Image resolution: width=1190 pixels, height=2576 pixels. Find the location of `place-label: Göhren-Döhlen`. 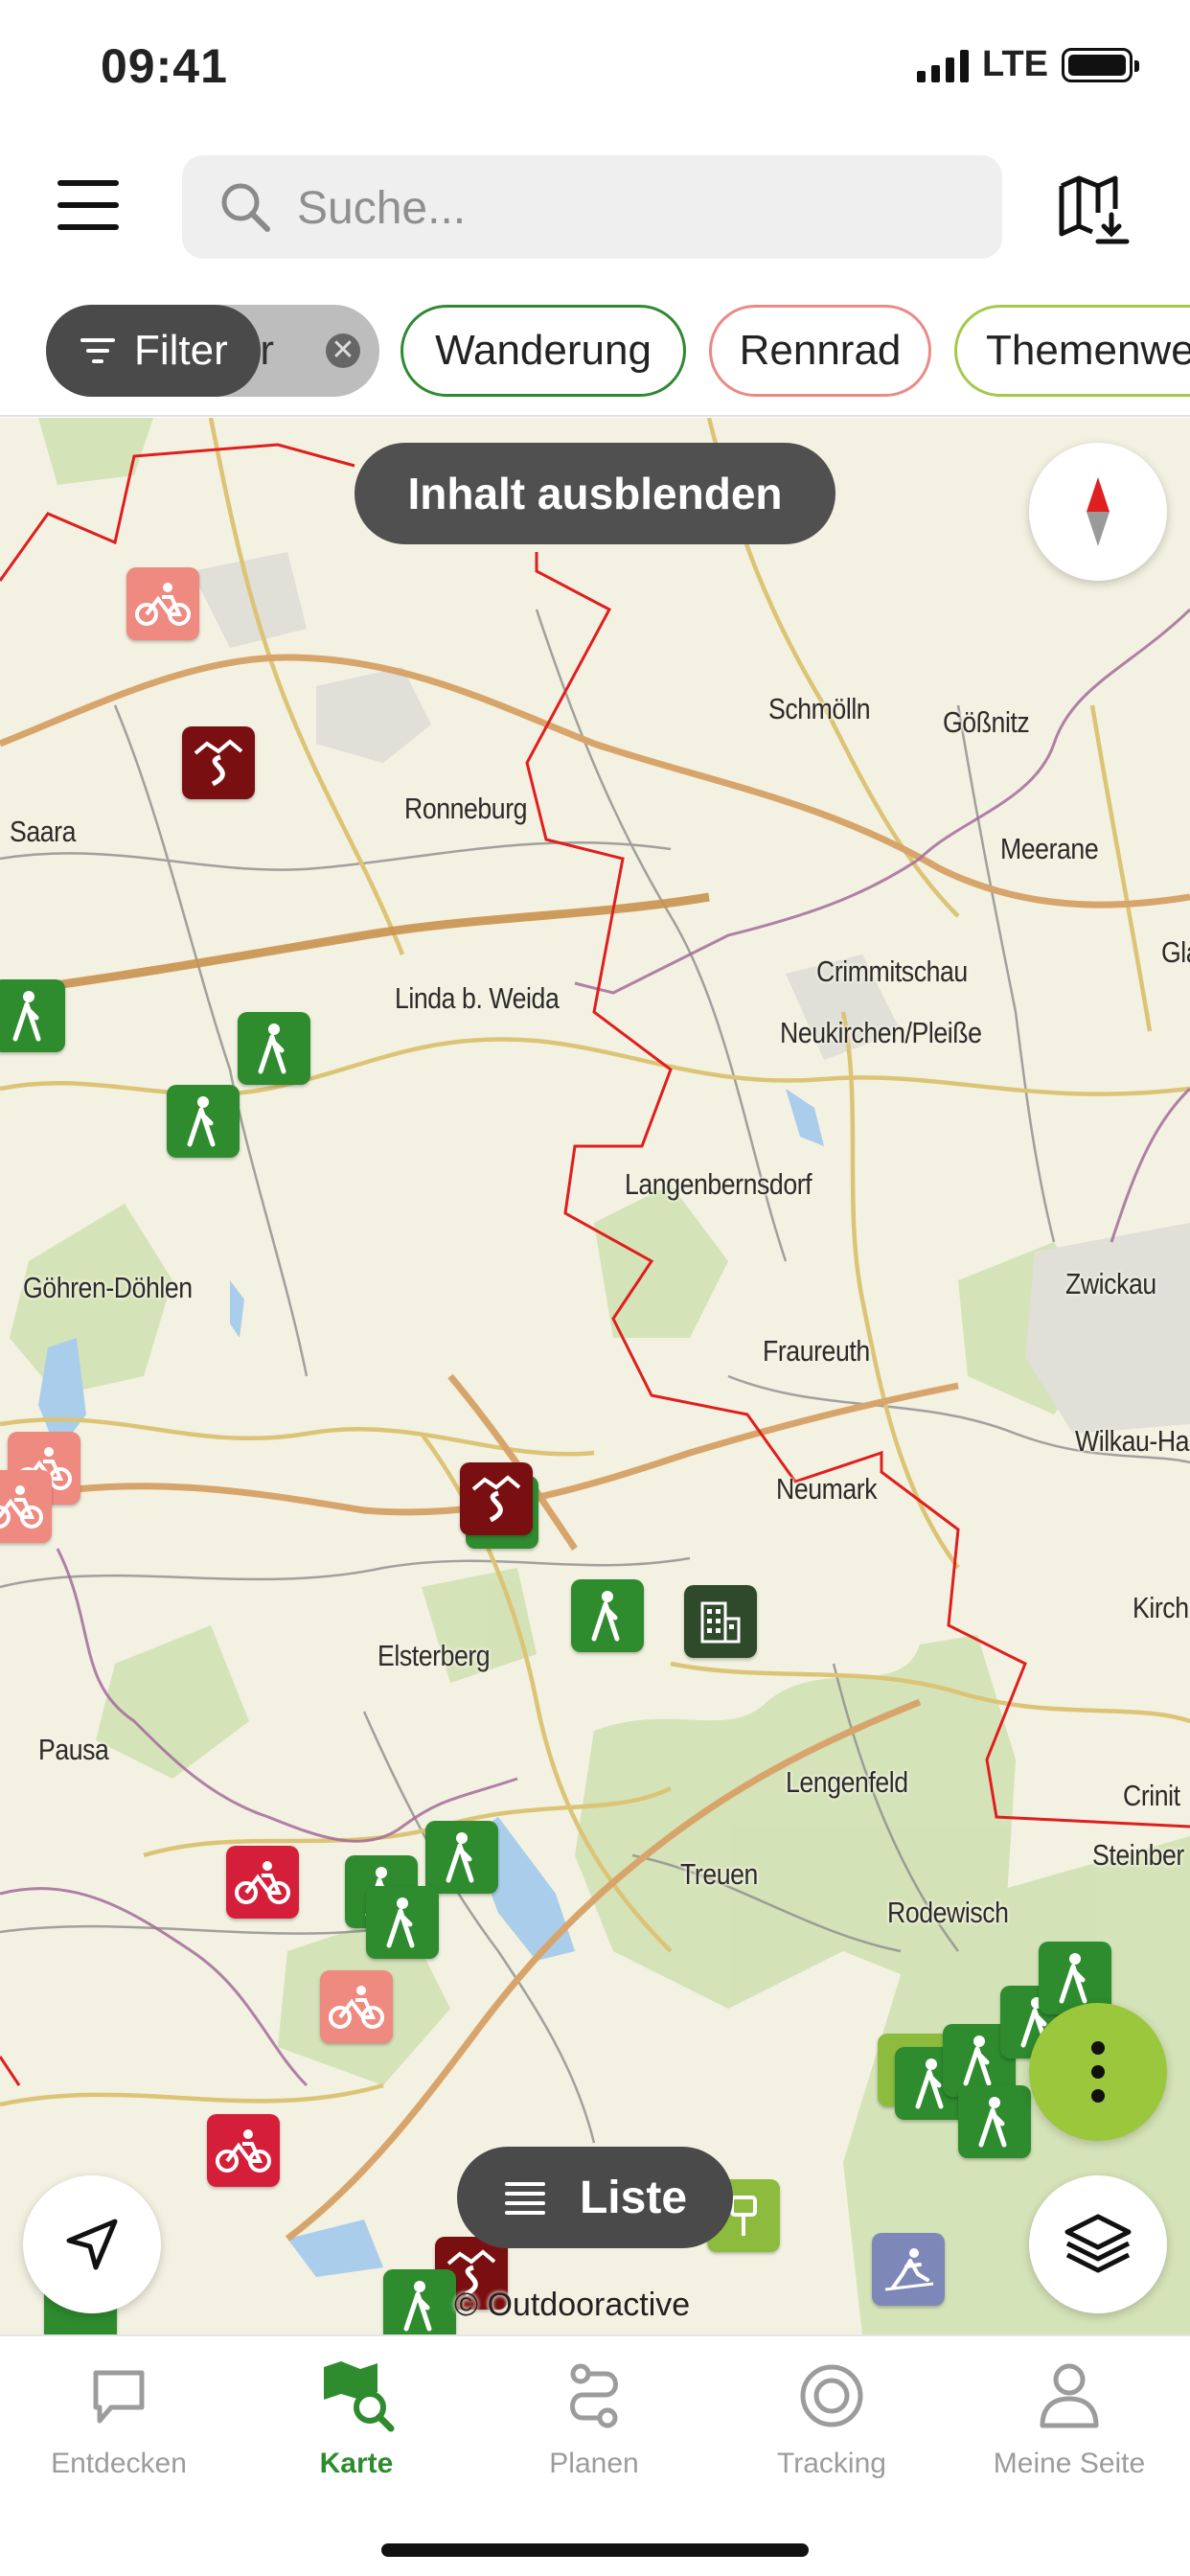

place-label: Göhren-Döhlen is located at coordinates (108, 1287).